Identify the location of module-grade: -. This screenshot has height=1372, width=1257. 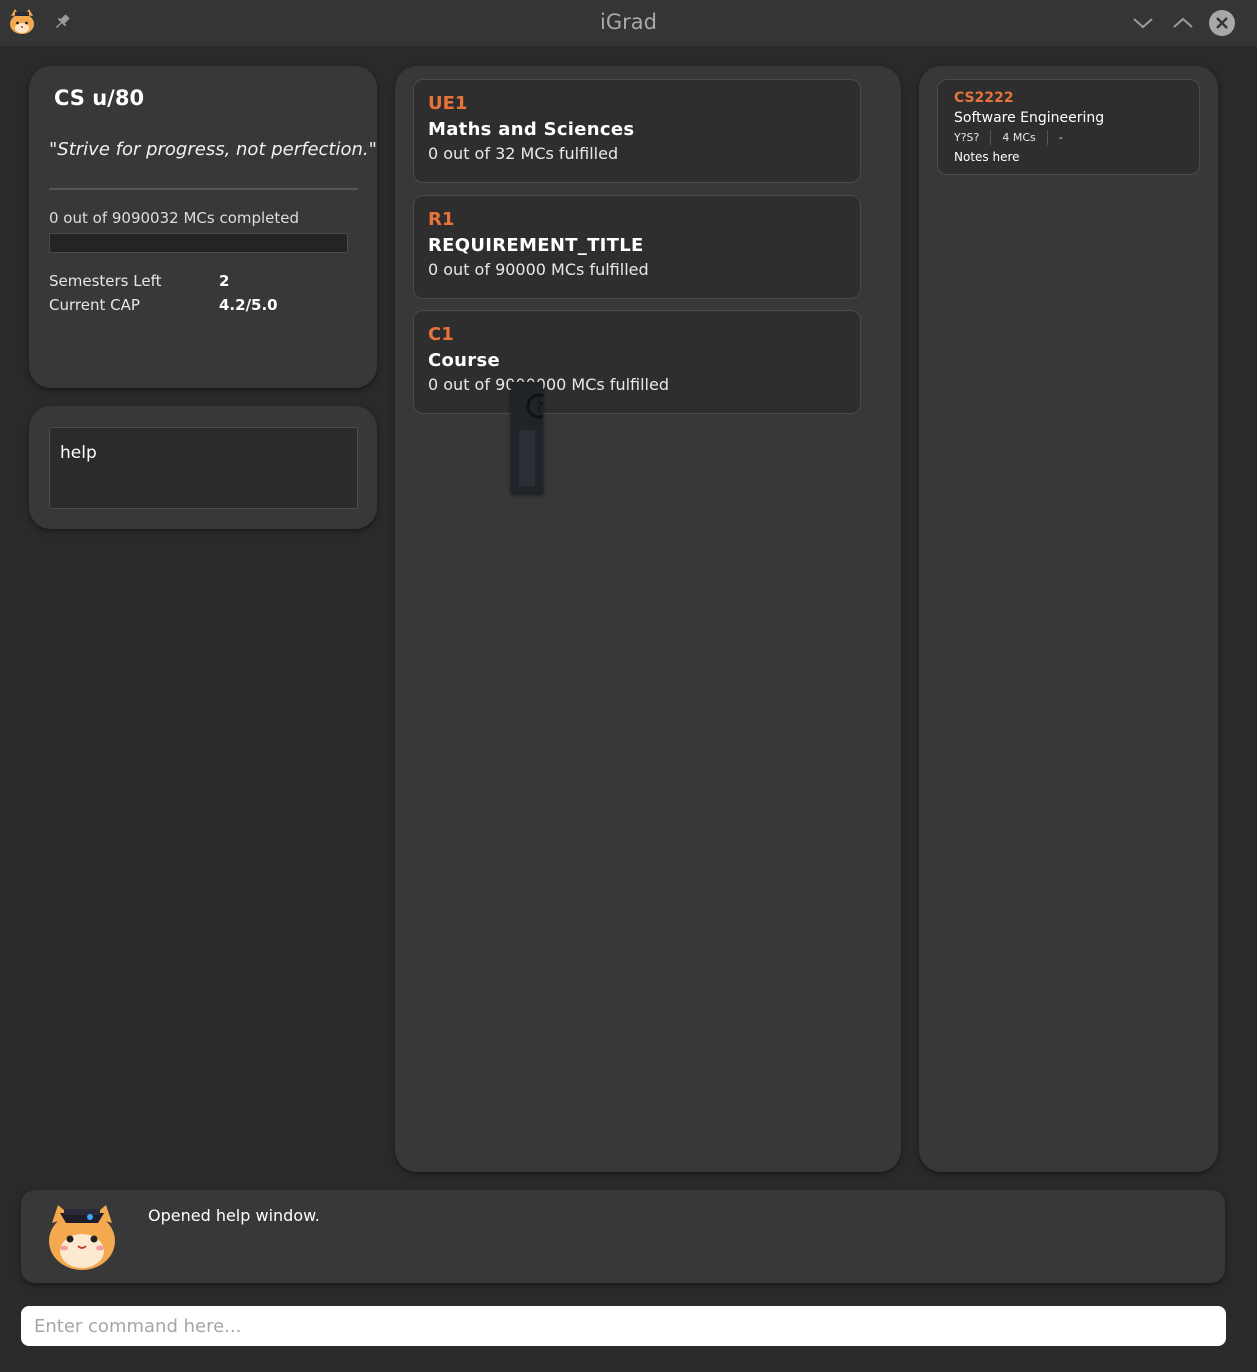
(1060, 137).